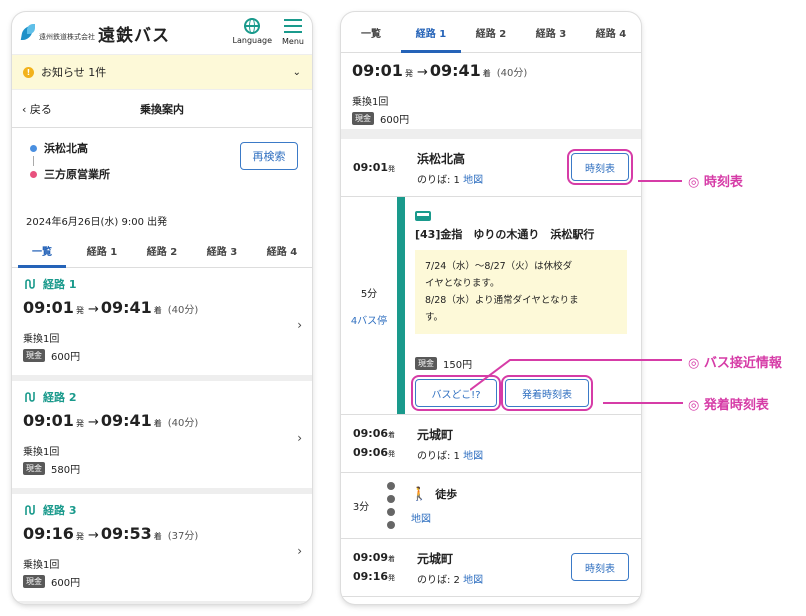  What do you see at coordinates (162, 510) in the screenshot?
I see `route-label: 経路 3` at bounding box center [162, 510].